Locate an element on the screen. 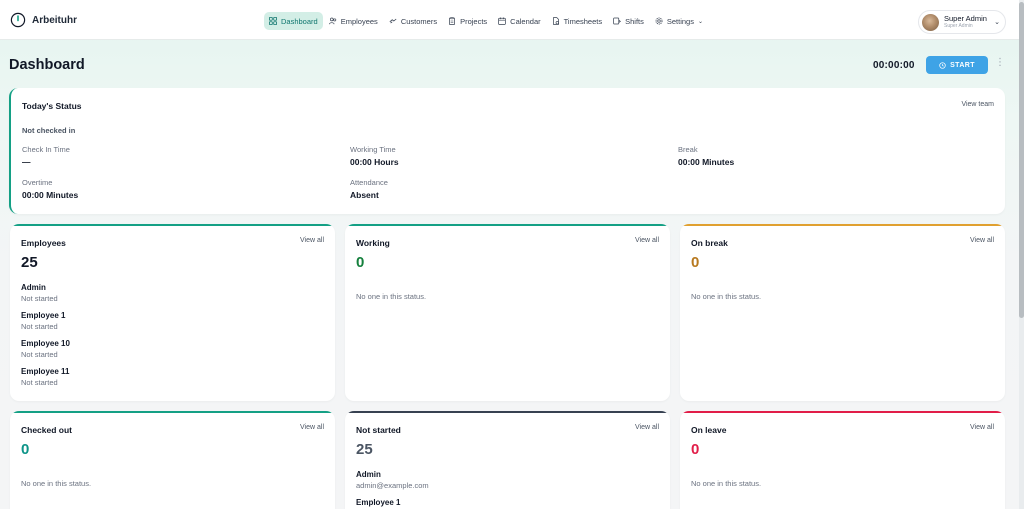 This screenshot has height=509, width=1024. break-field: Break 00:00 Minutes is located at coordinates (706, 156).